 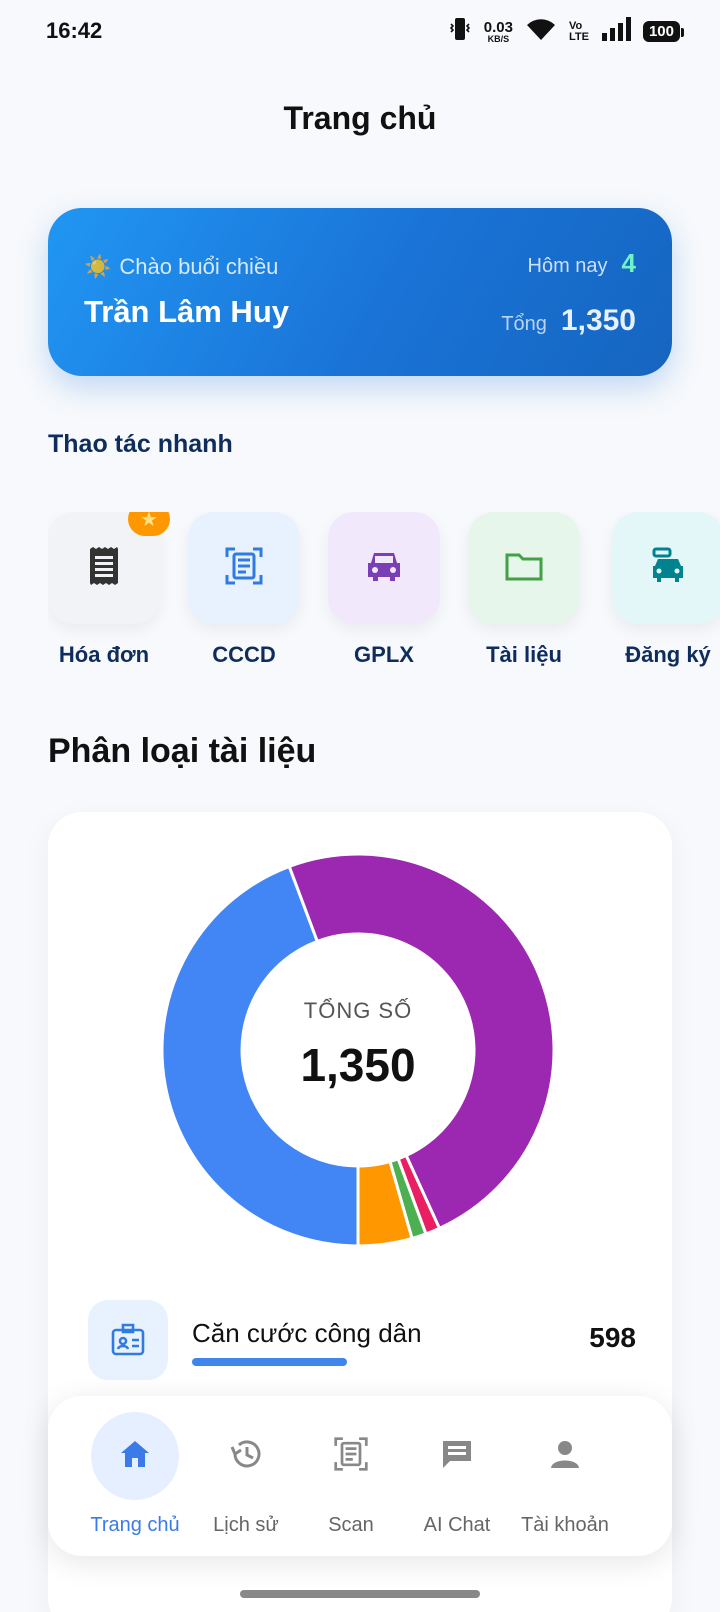 I want to click on receipt-icon, so click(x=104, y=568).